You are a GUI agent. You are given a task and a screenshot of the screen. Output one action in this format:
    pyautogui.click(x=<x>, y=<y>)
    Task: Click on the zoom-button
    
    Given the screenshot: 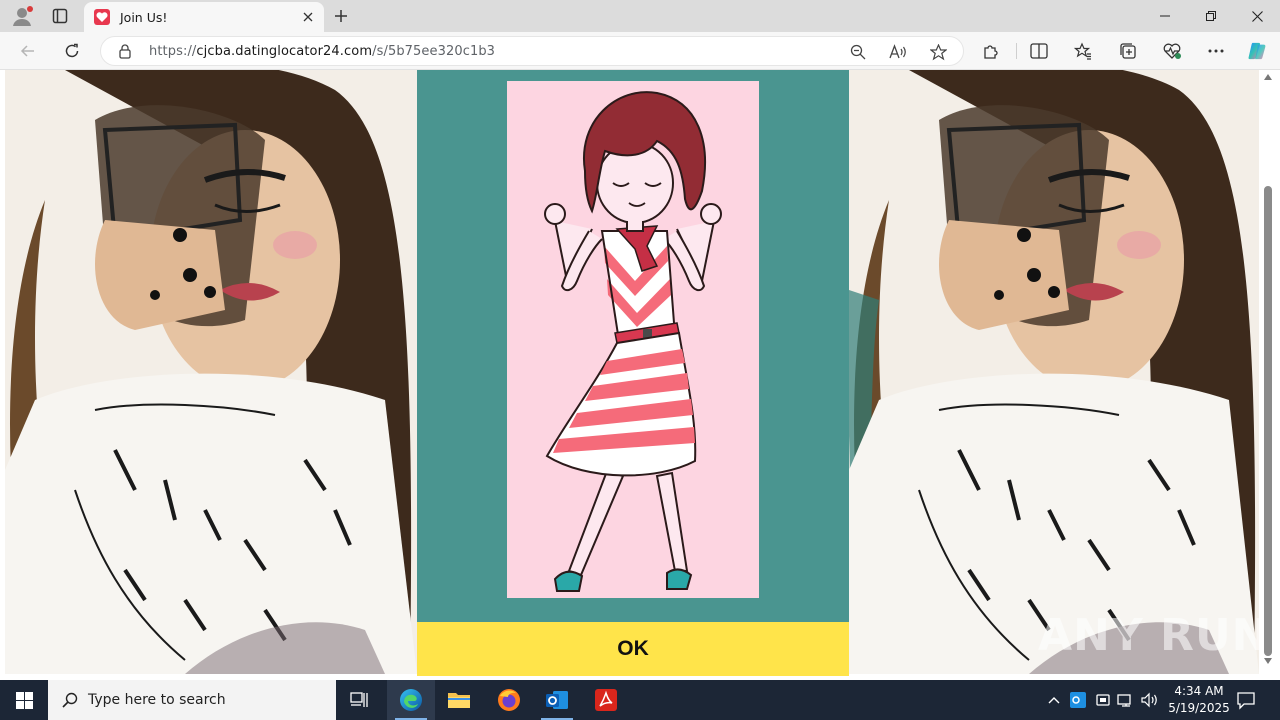 What is the action you would take?
    pyautogui.click(x=858, y=52)
    